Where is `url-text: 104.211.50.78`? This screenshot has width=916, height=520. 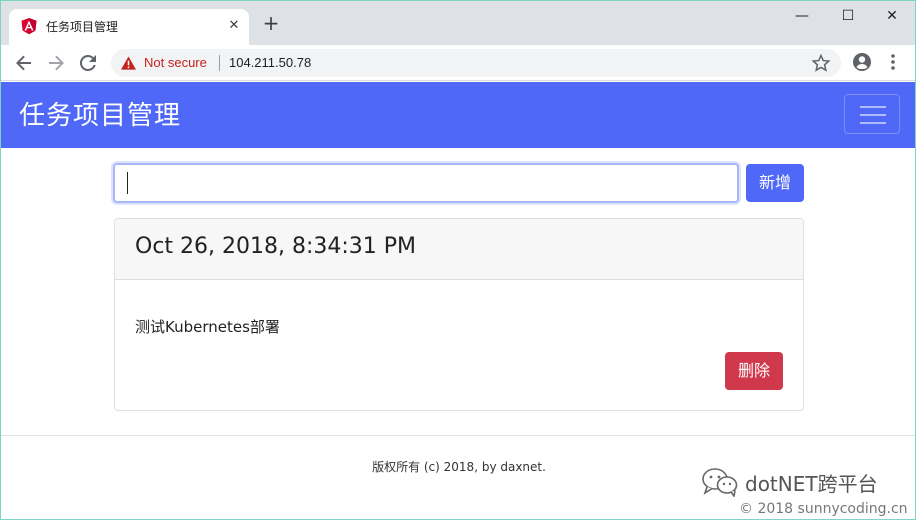 url-text: 104.211.50.78 is located at coordinates (270, 62).